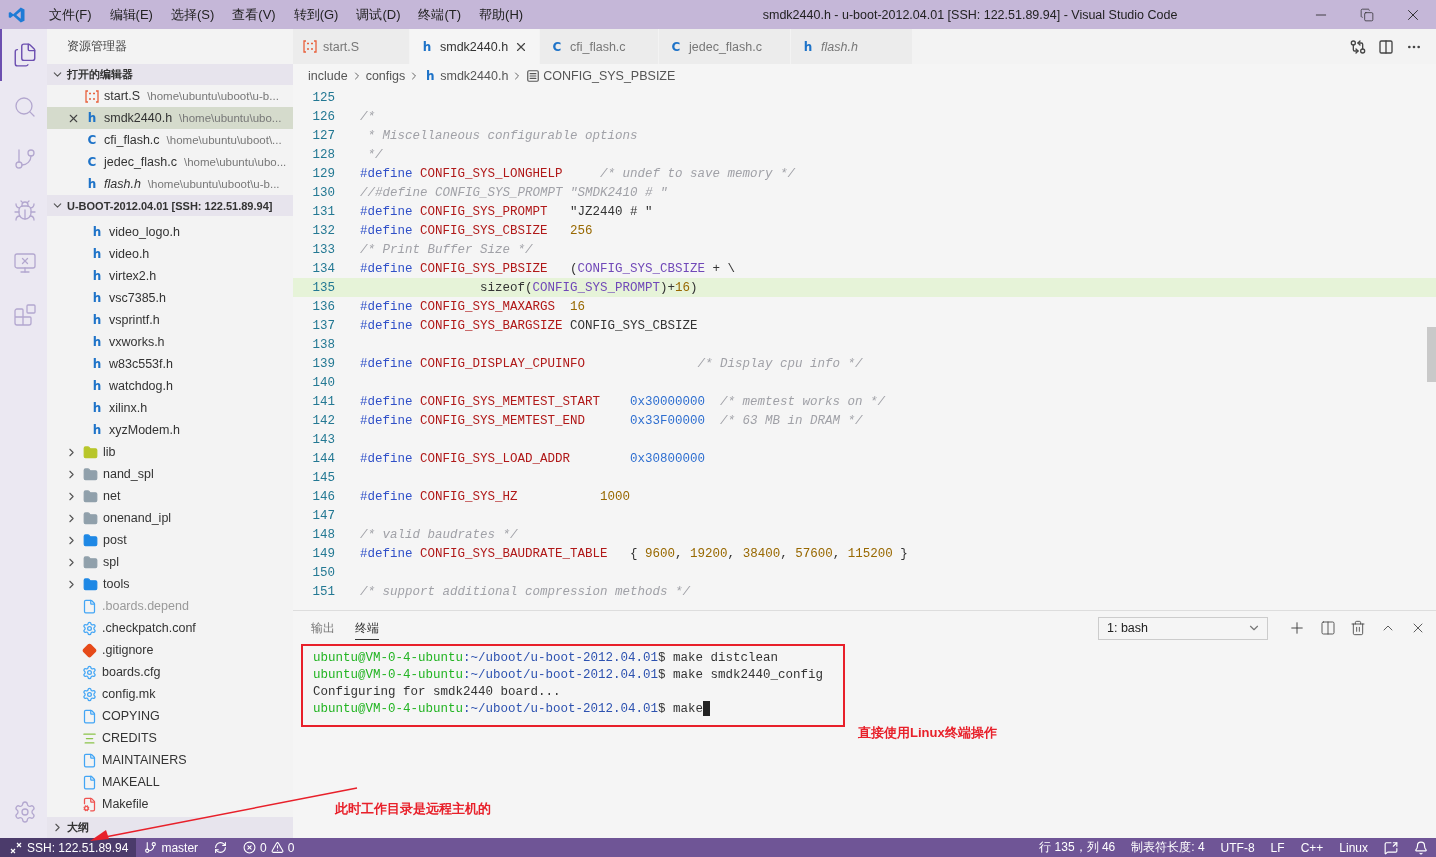  I want to click on file-name: MAKEALL, so click(131, 782).